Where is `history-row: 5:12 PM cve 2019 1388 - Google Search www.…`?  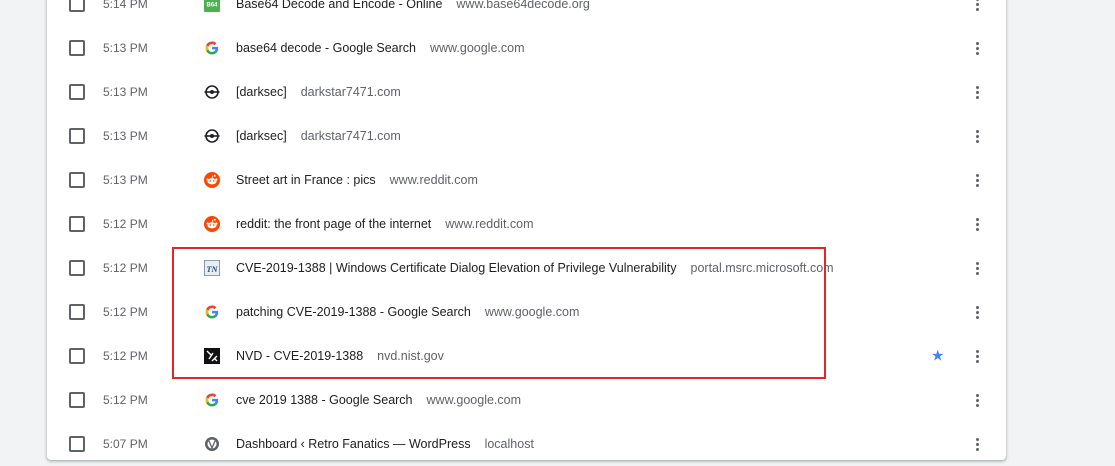
history-row: 5:12 PM cve 2019 1388 - Google Search www.… is located at coordinates (526, 400).